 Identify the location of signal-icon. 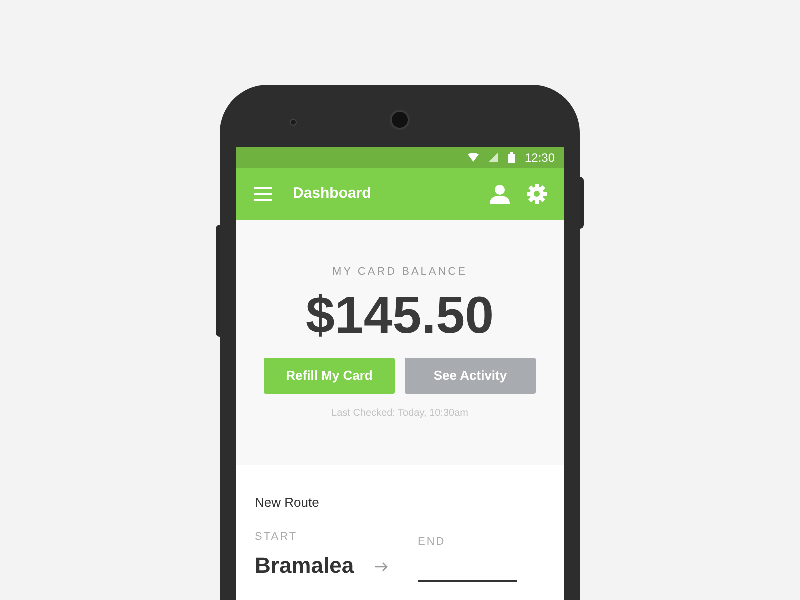
(493, 157).